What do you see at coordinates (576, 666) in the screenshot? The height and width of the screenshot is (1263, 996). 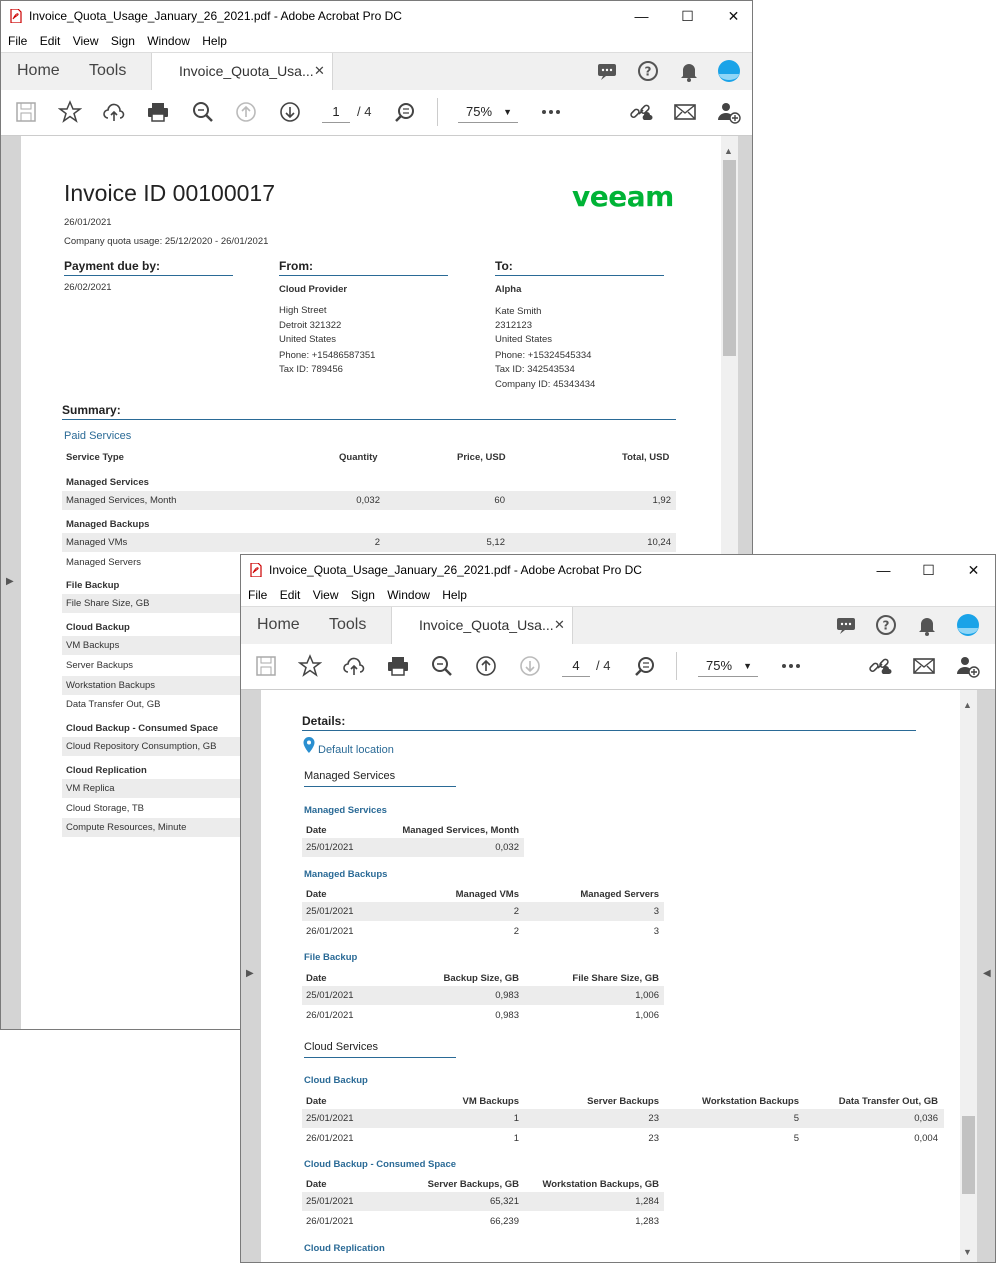 I see `page-number-input: 4` at bounding box center [576, 666].